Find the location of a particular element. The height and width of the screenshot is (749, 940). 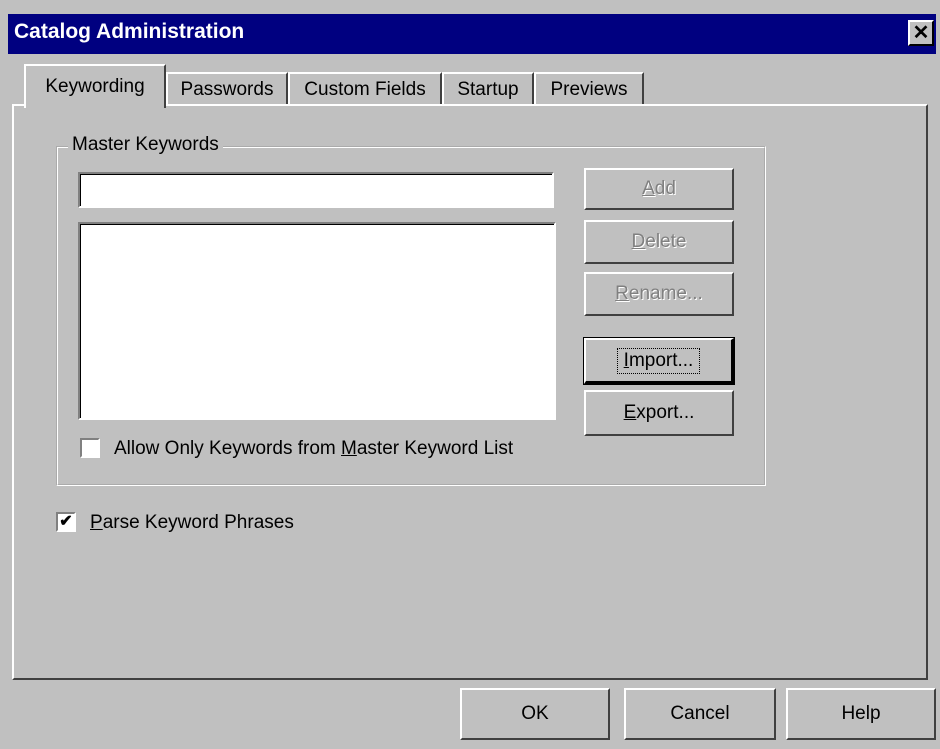

parse-keyword-phrases-checkbox: ✔ is located at coordinates (66, 522).